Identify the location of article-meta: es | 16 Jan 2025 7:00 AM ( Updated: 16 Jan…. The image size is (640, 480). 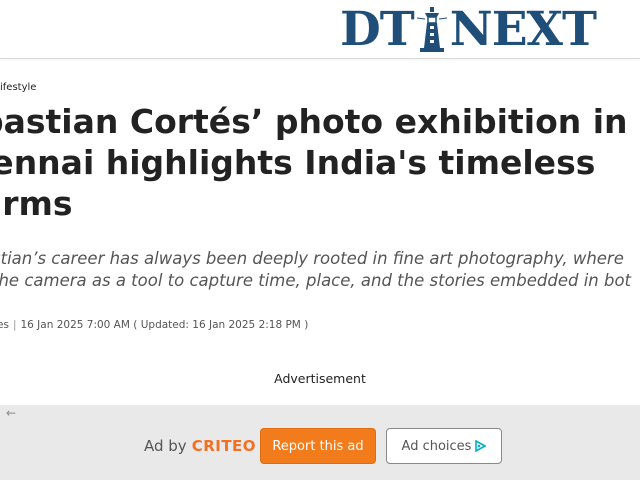
(154, 325).